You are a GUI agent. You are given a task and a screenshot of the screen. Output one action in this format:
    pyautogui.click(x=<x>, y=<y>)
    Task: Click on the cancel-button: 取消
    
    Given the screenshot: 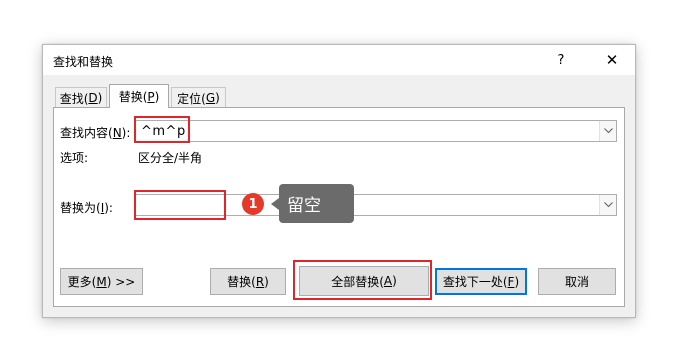 What is the action you would take?
    pyautogui.click(x=577, y=281)
    